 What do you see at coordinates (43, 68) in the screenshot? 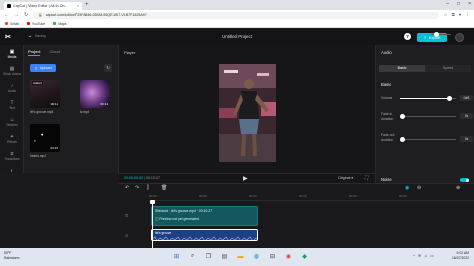
I see `upload-button: ⇧ Upload` at bounding box center [43, 68].